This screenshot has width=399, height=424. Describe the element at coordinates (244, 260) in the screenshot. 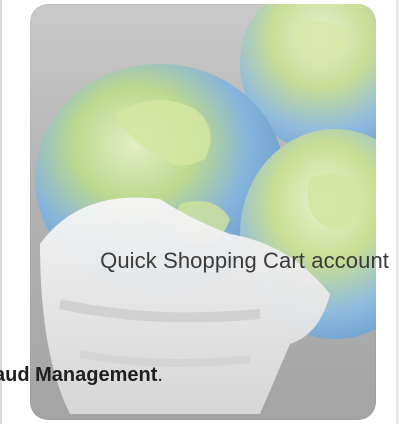

I see `caption-text: Quick Shopping Cart account` at that location.